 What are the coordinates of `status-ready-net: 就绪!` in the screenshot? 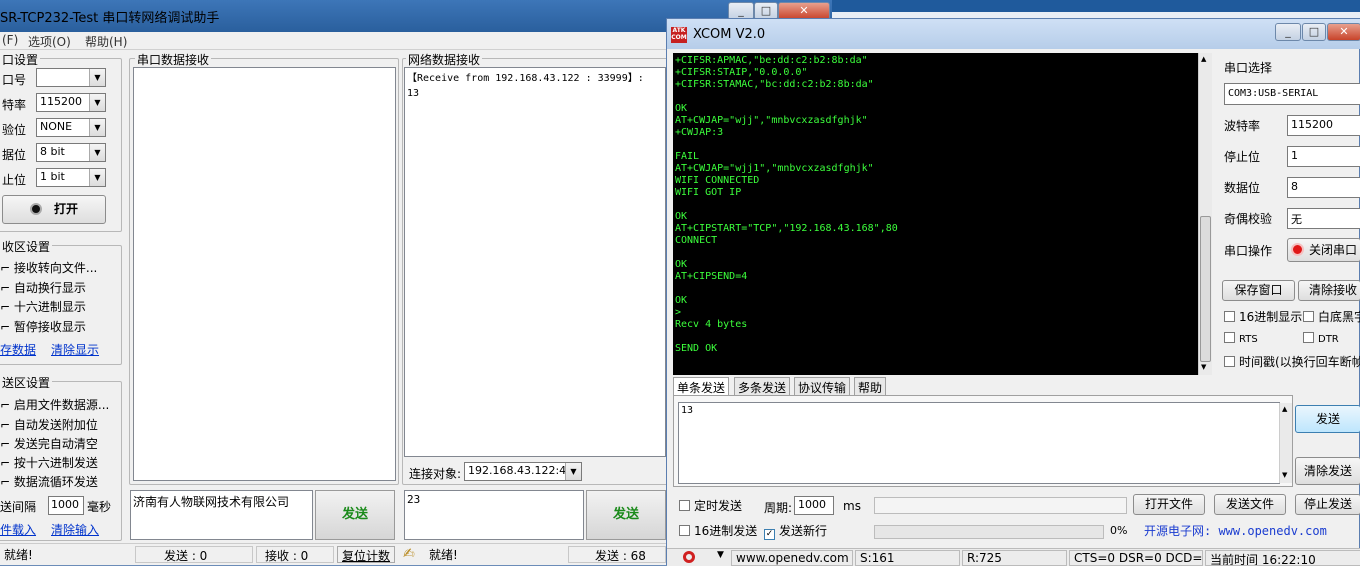 It's located at (443, 555).